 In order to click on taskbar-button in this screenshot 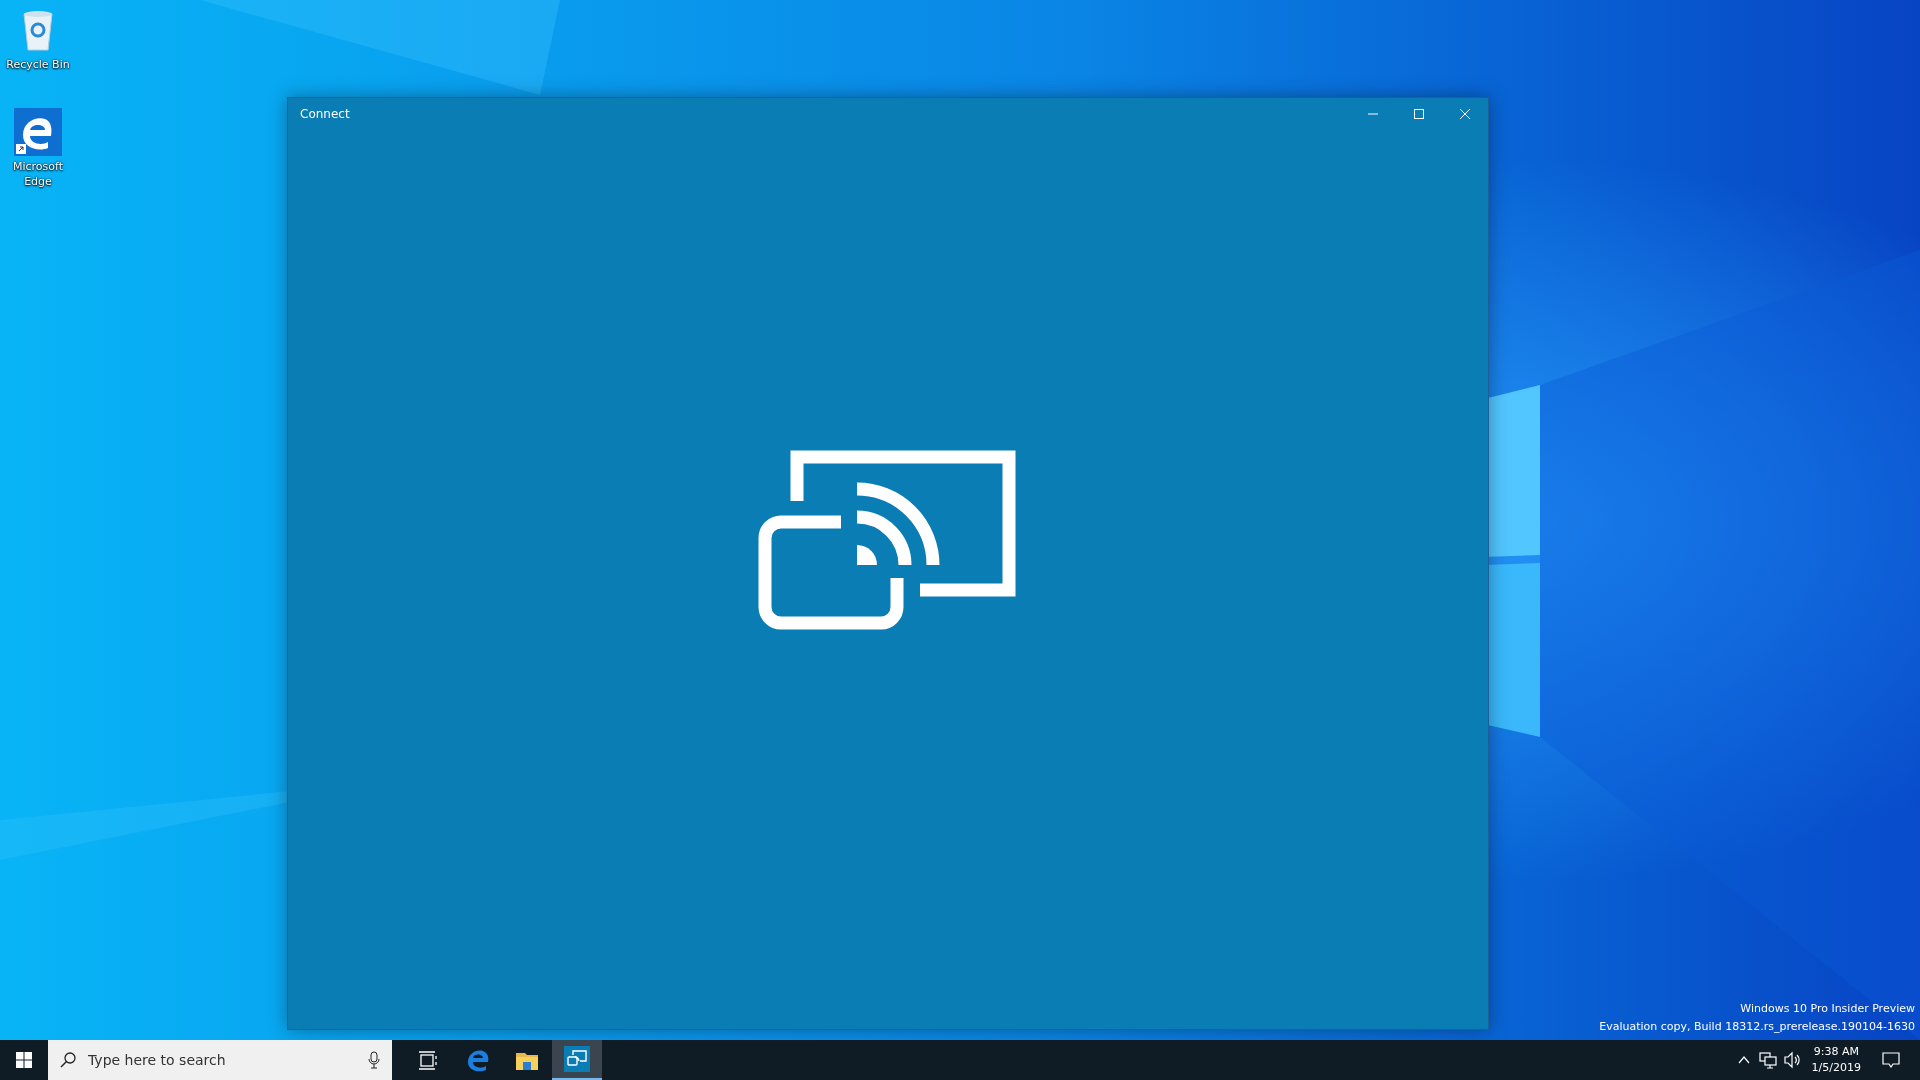, I will do `click(577, 1060)`.